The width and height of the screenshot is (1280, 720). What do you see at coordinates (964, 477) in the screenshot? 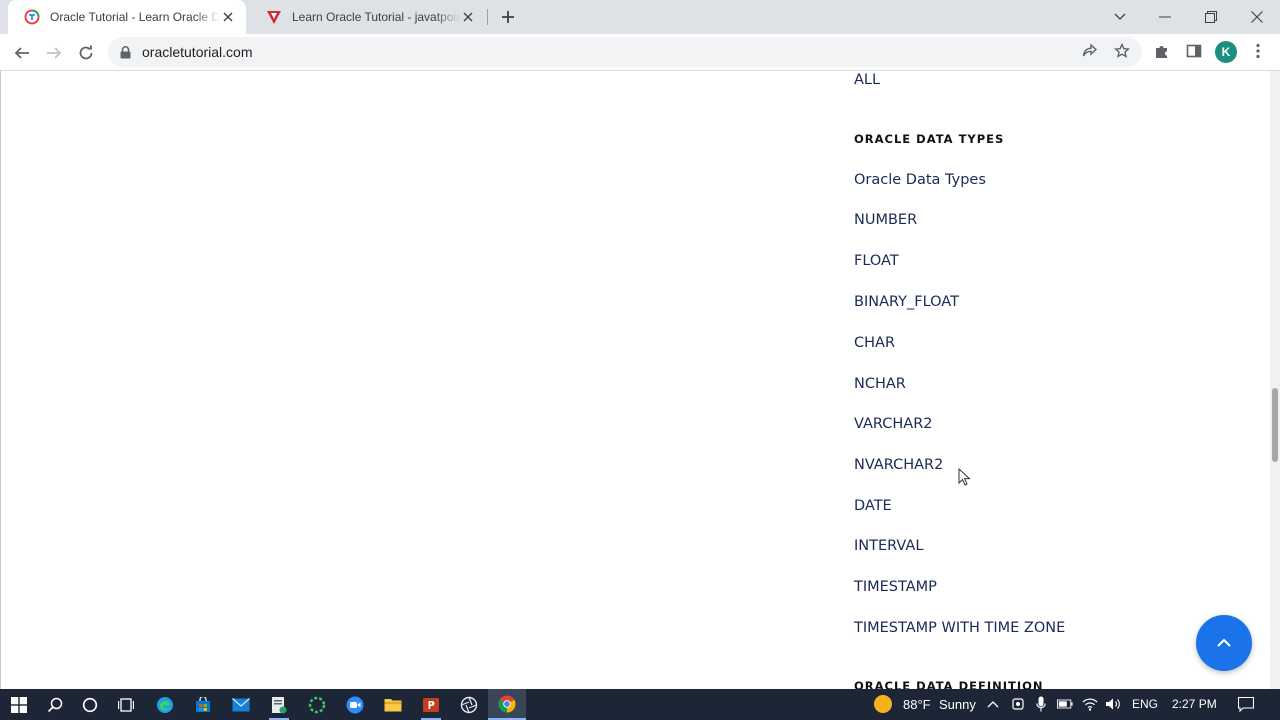
I see `mouse-cursor-icon` at bounding box center [964, 477].